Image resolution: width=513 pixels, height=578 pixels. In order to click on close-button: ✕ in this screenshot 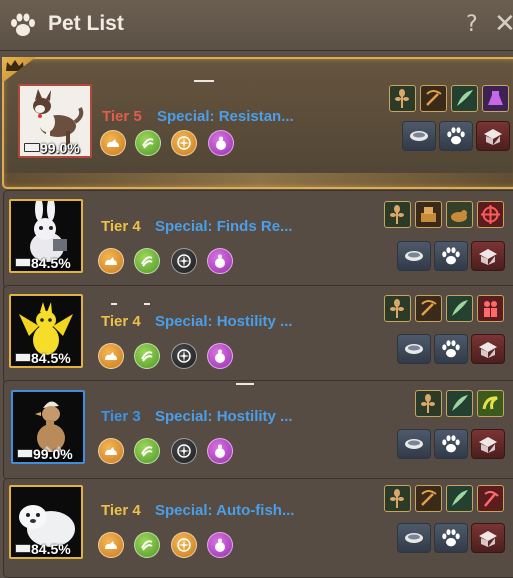, I will do `click(503, 24)`.